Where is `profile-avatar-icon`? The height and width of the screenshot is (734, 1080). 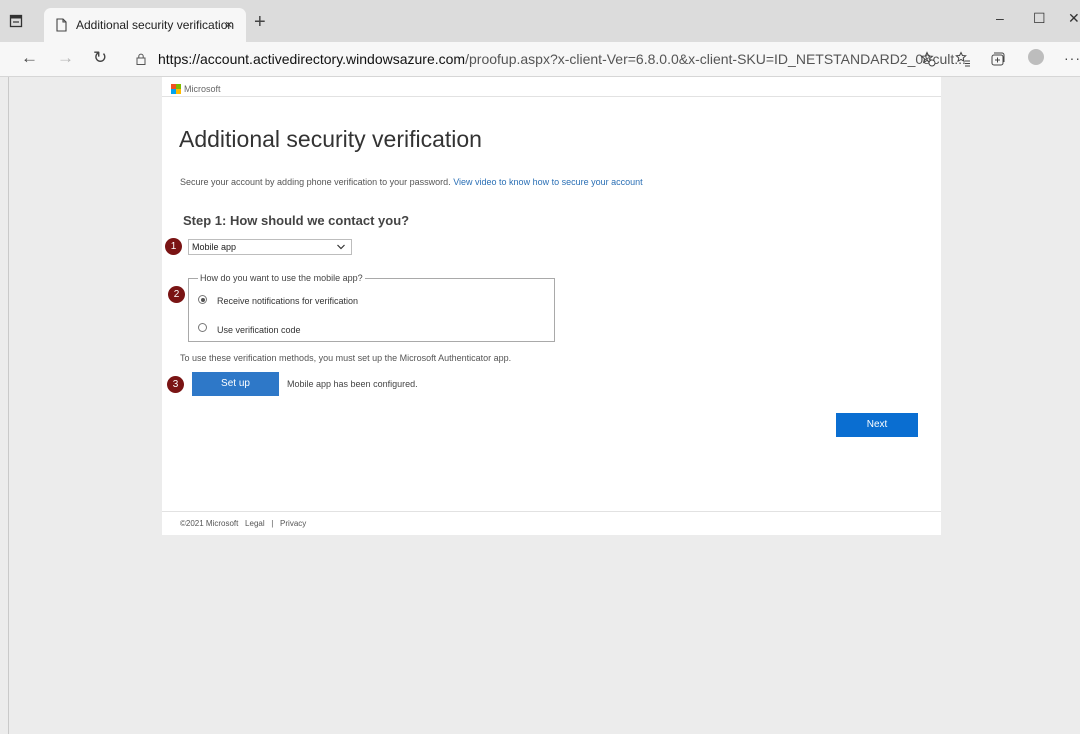
profile-avatar-icon is located at coordinates (1036, 57).